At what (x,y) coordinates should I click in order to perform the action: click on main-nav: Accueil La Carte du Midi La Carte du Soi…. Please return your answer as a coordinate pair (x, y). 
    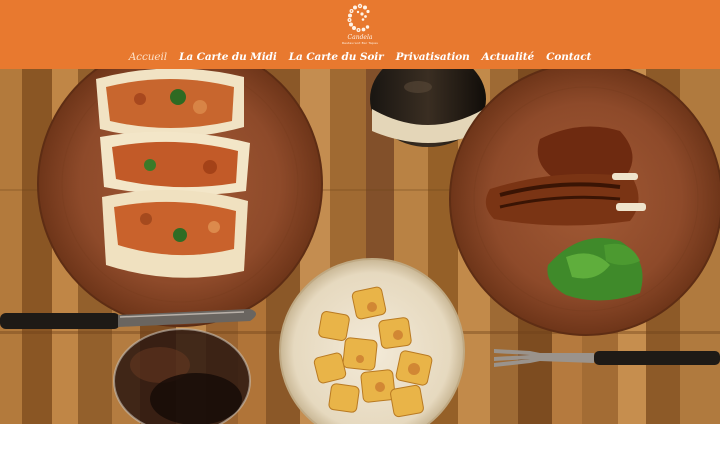
    Looking at the image, I should click on (360, 57).